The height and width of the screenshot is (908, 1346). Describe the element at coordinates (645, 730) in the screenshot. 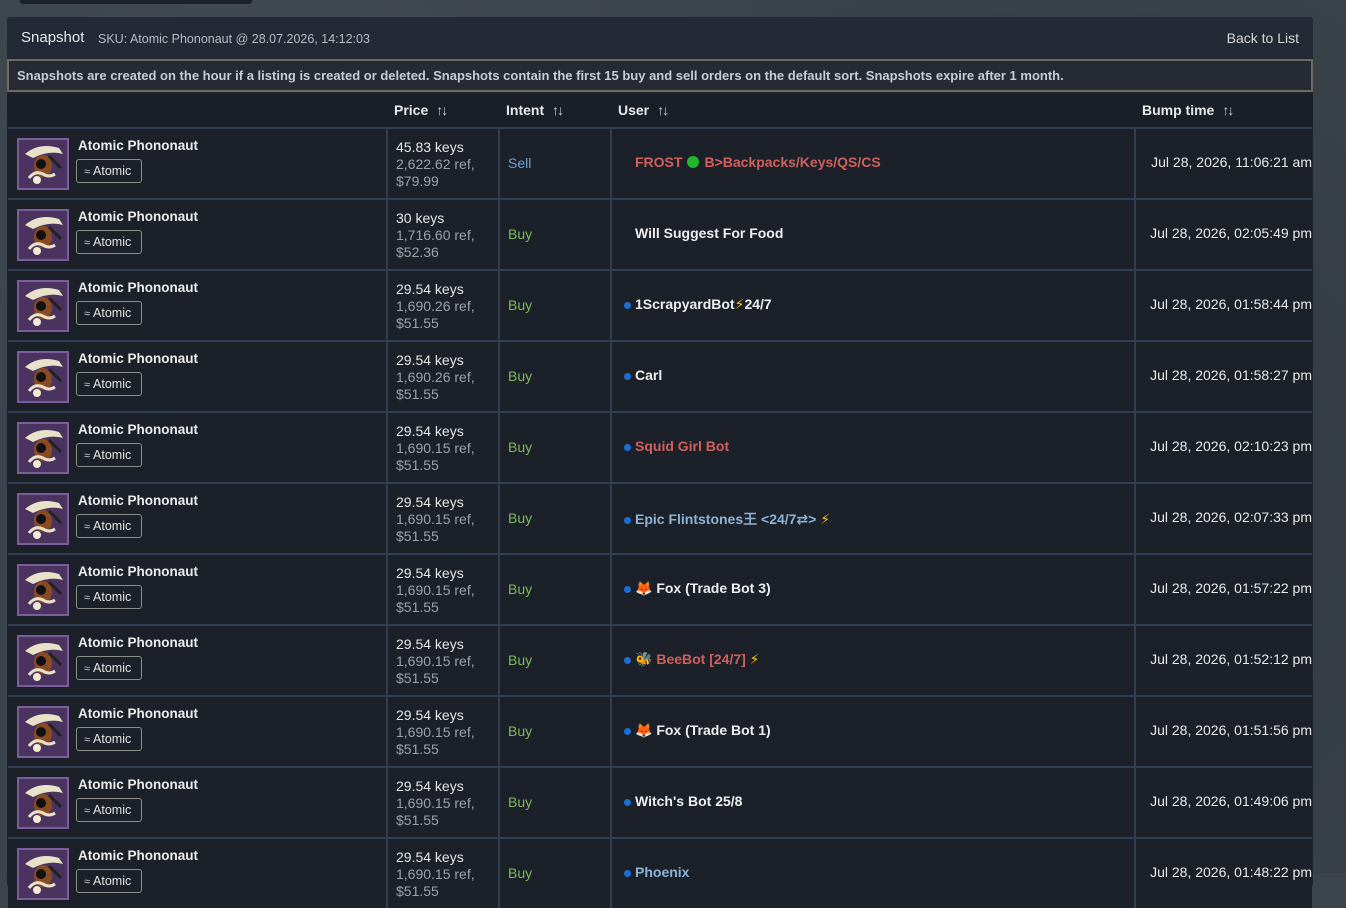

I see `fox-icon: 🦊` at that location.